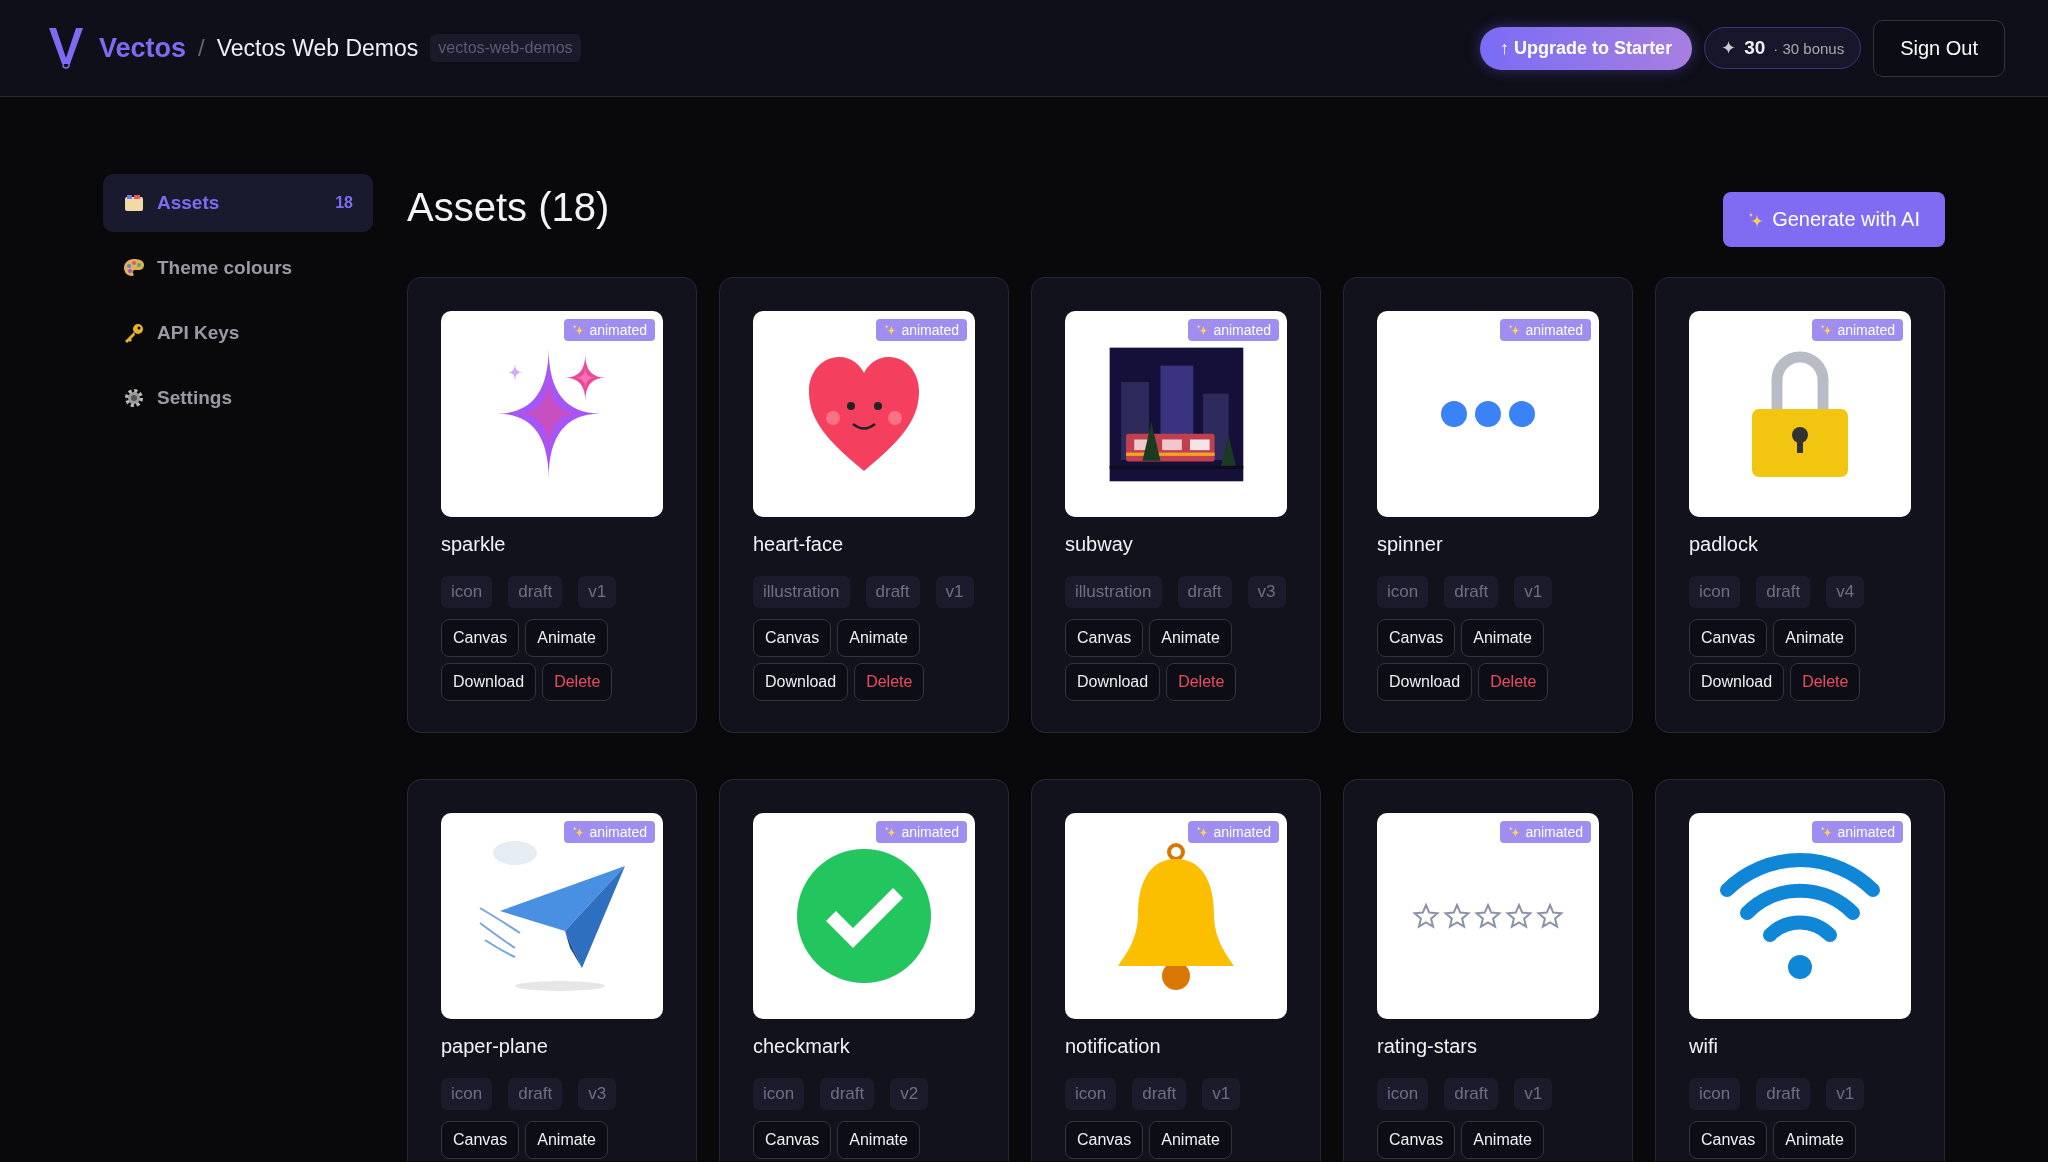 The image size is (2048, 1162). I want to click on upgrade-button: ↑ Upgrade to Starter, so click(1586, 48).